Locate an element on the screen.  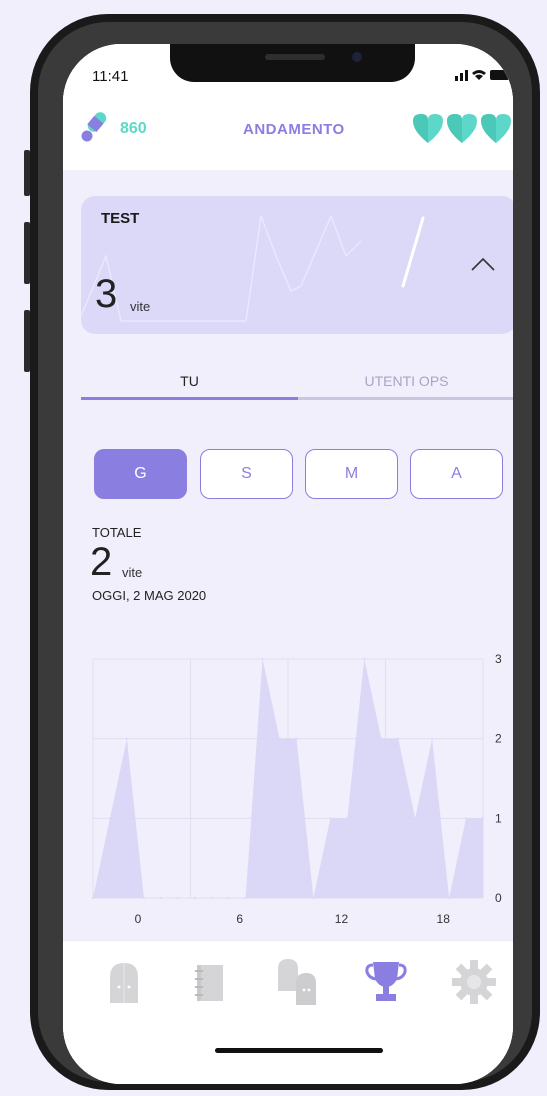
door-icon is located at coordinates (124, 983).